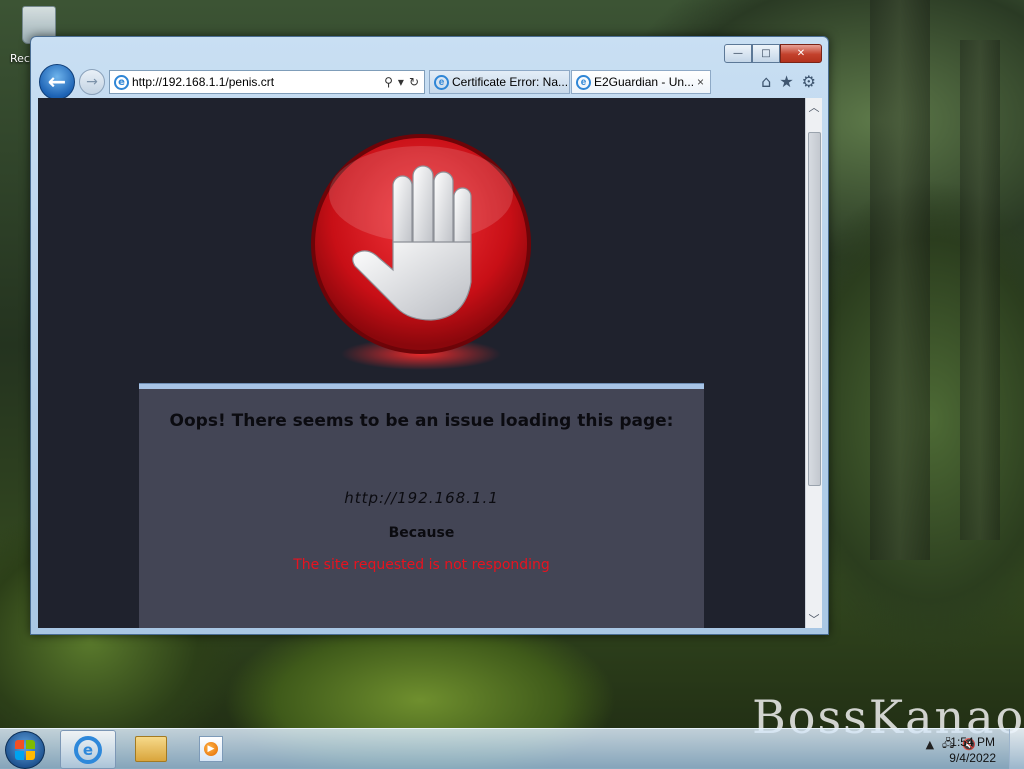 The width and height of the screenshot is (1024, 769). Describe the element at coordinates (972, 750) in the screenshot. I see `clock: 1:54 PM 9/4/2022` at that location.